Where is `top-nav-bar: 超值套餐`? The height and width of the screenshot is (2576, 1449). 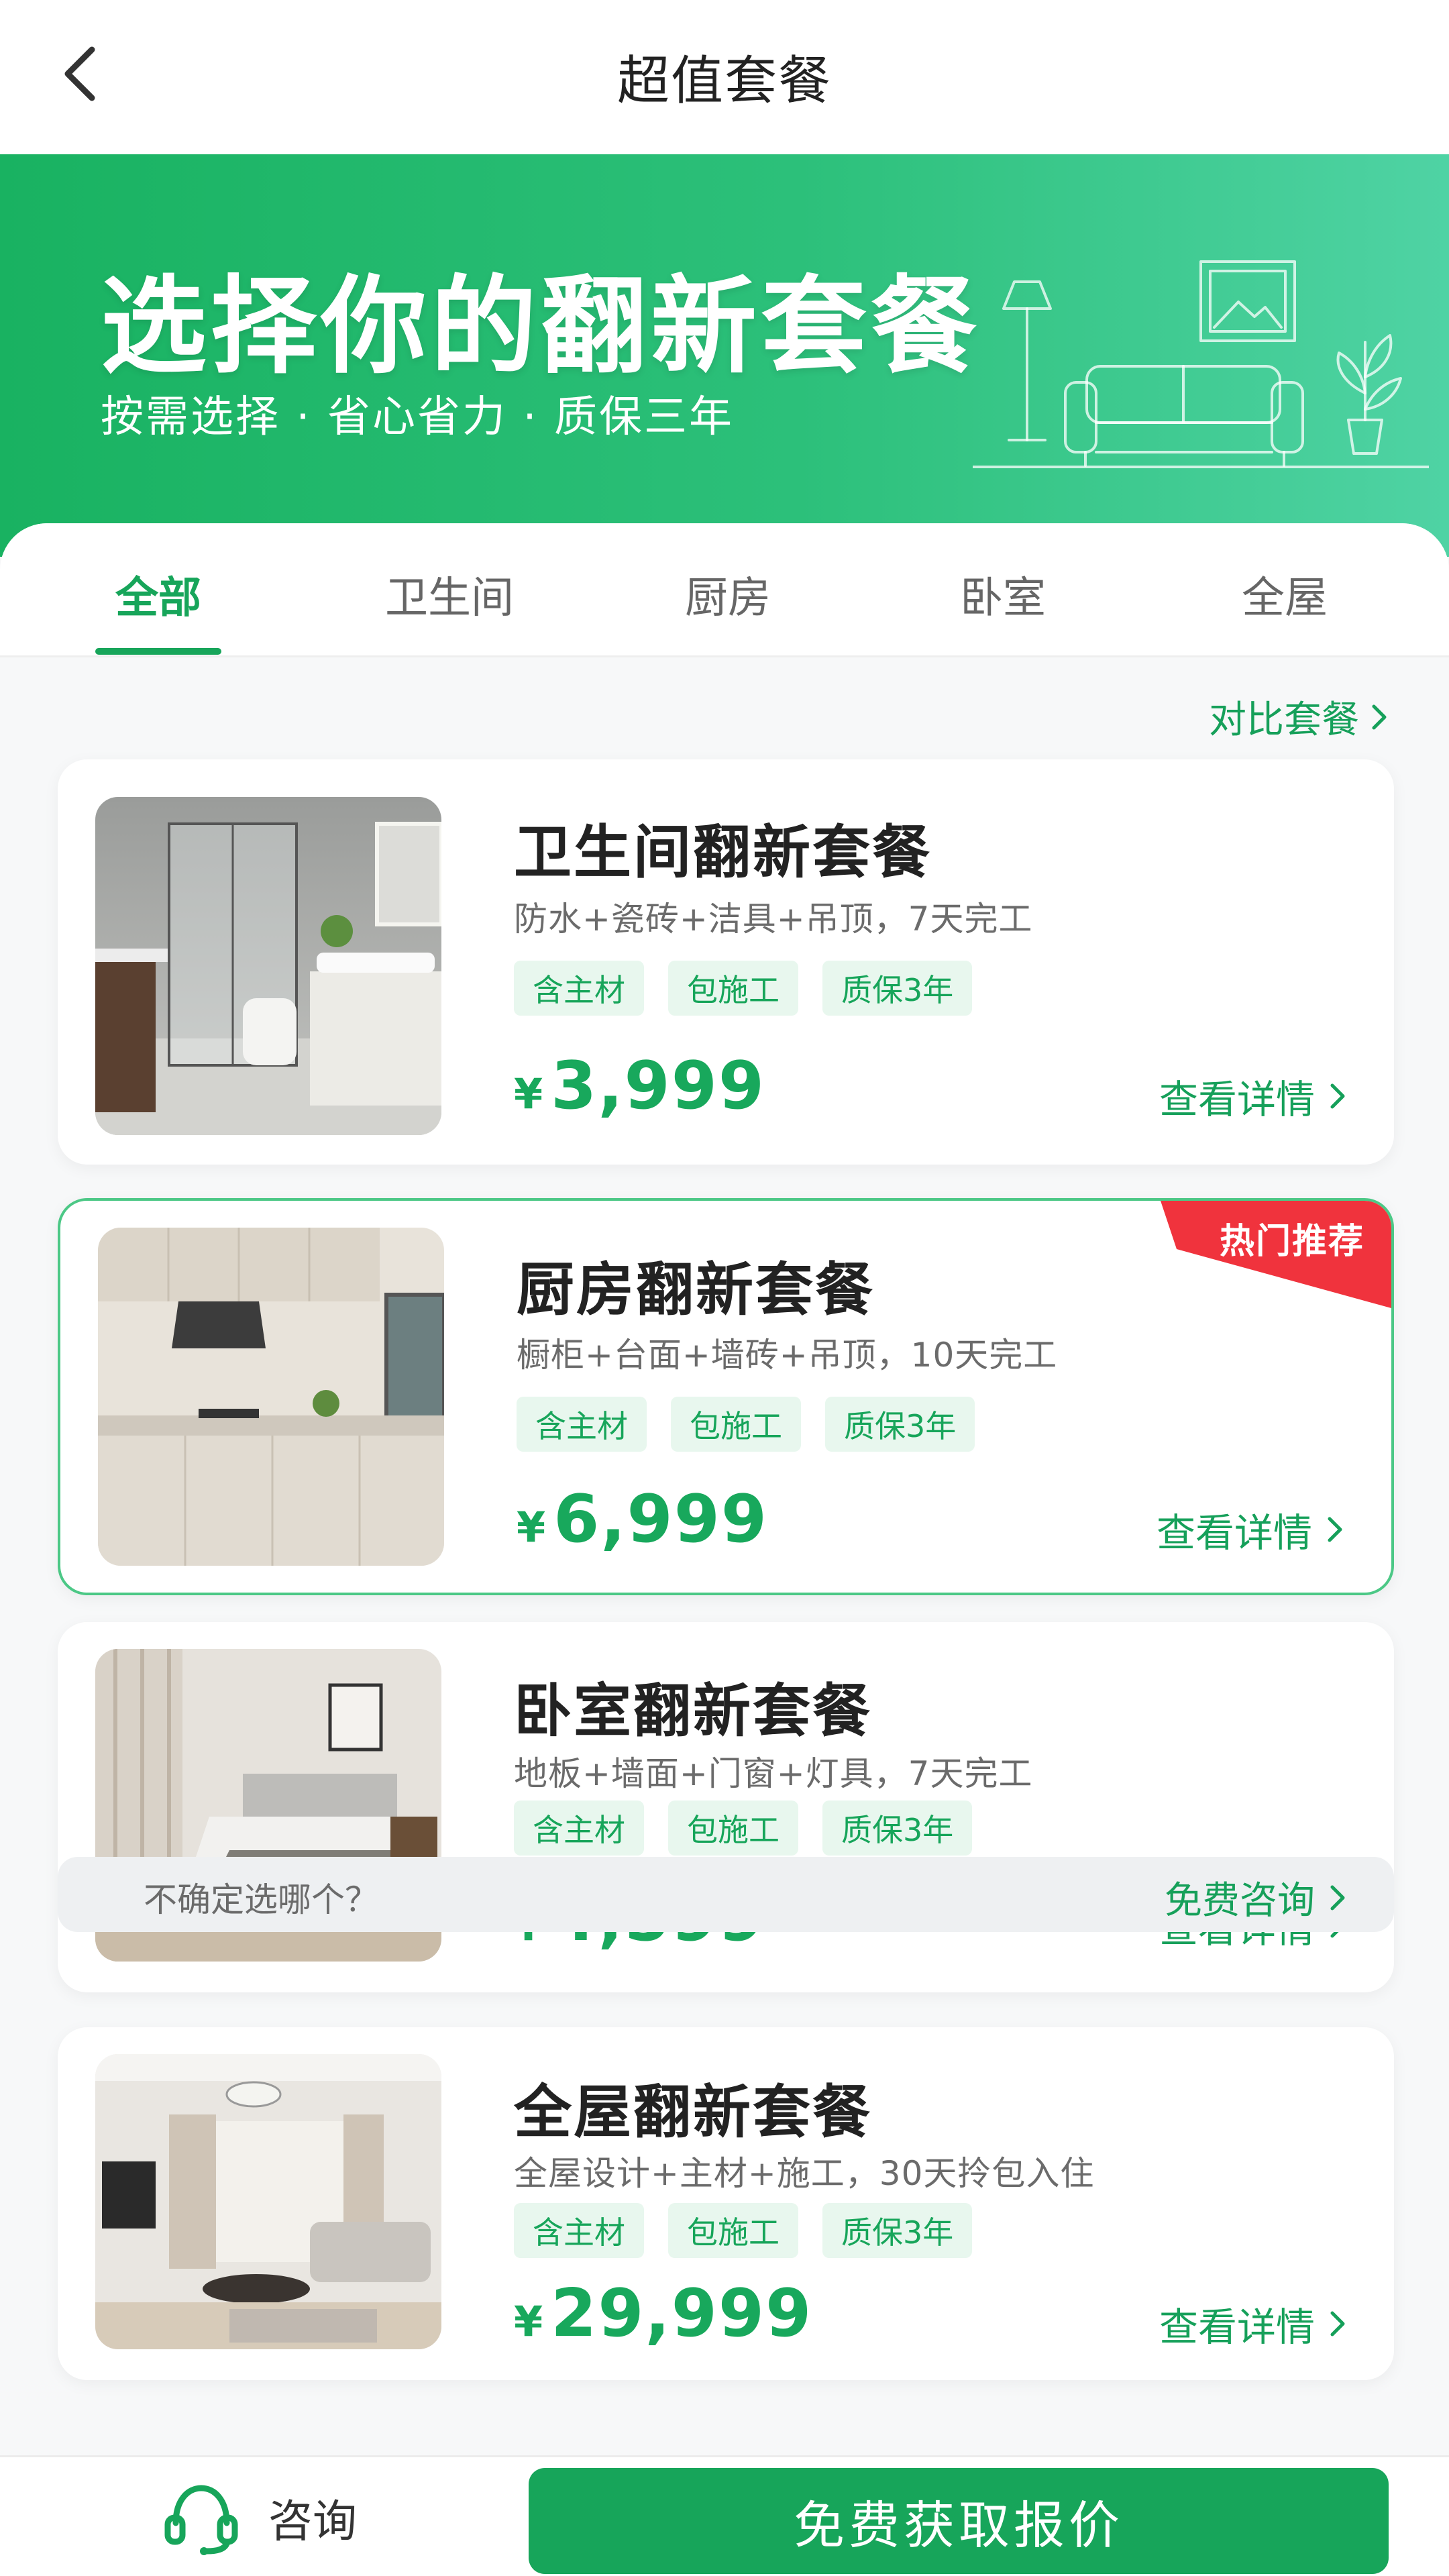
top-nav-bar: 超值套餐 is located at coordinates (724, 77).